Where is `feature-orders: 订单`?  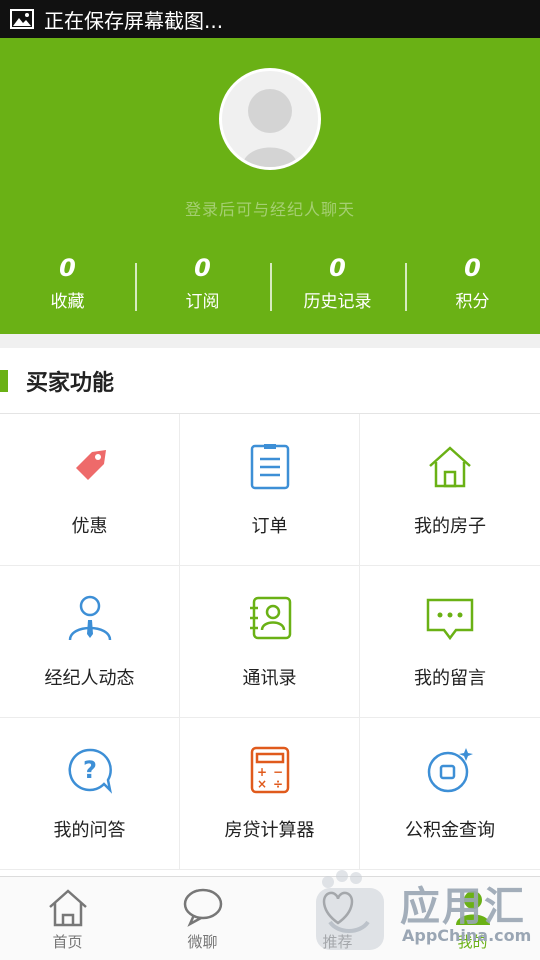
feature-orders: 订单 is located at coordinates (270, 490).